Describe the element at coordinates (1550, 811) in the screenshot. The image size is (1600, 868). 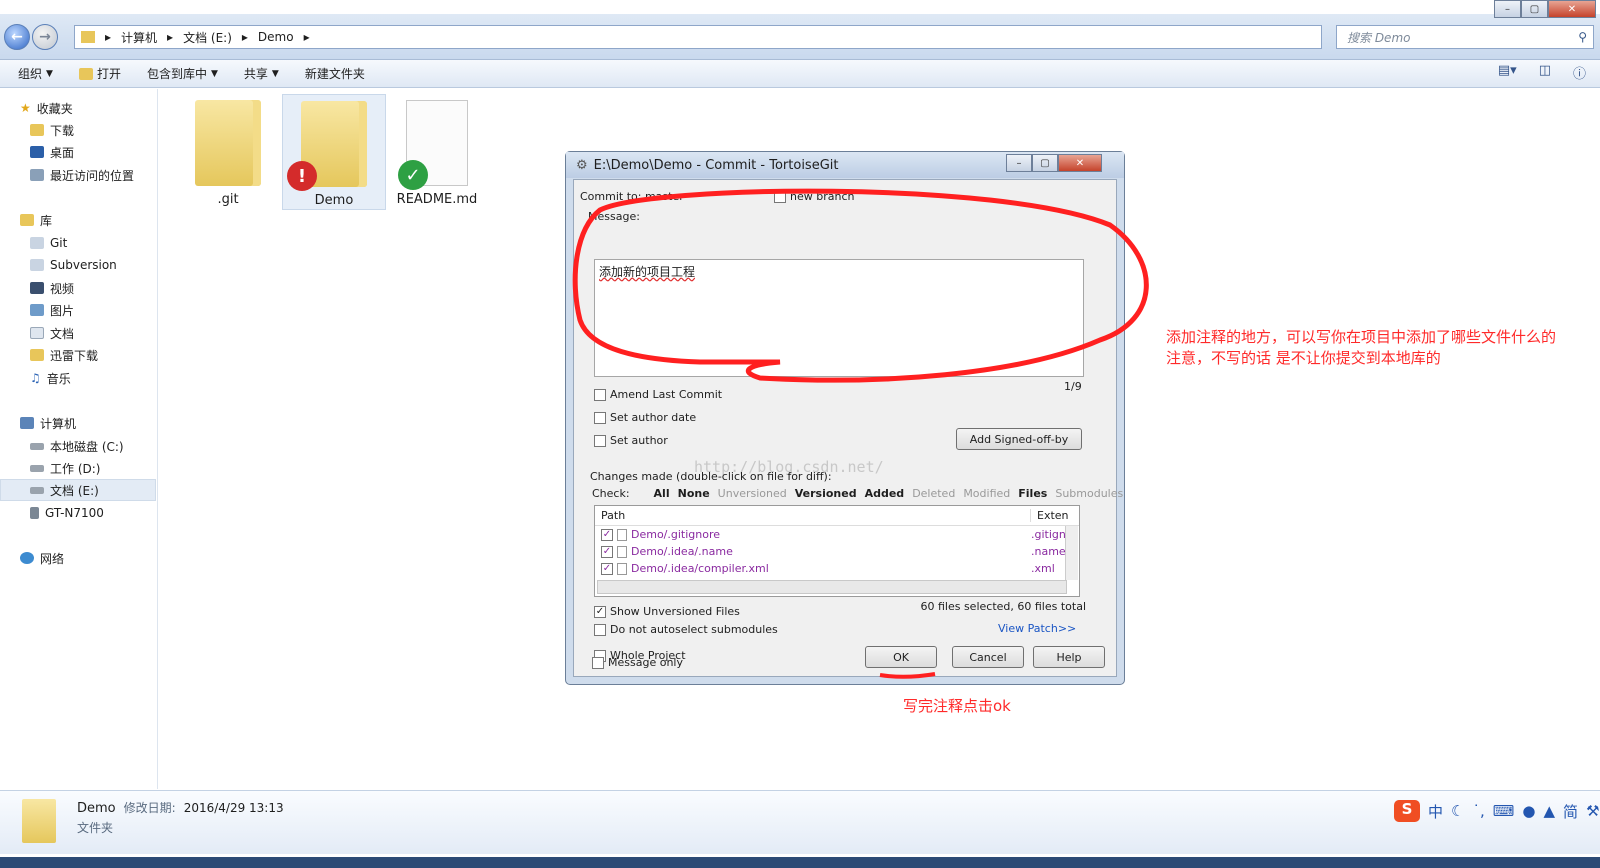
I see `skin-icon: ▲` at that location.